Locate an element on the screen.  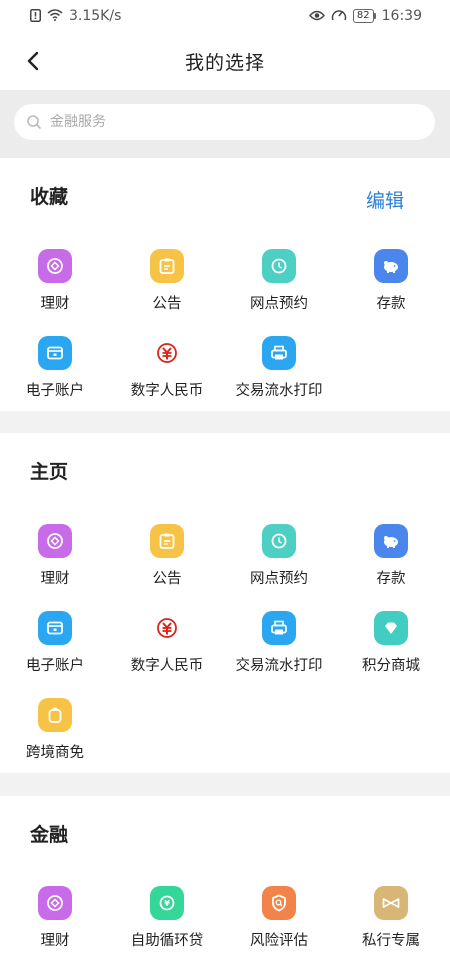
loan-icon: ¥ is located at coordinates (167, 903).